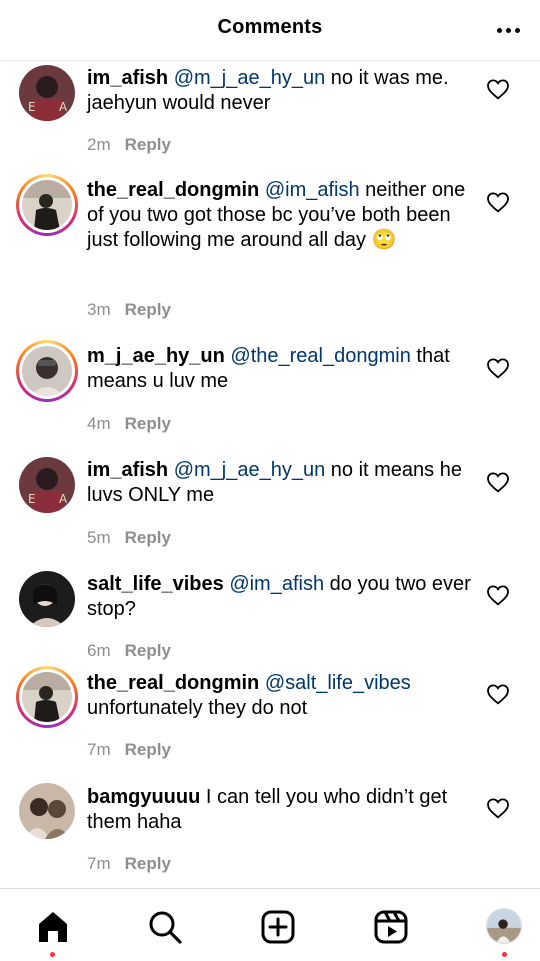 The image size is (540, 961). What do you see at coordinates (99, 309) in the screenshot?
I see `comment-time: 3m` at bounding box center [99, 309].